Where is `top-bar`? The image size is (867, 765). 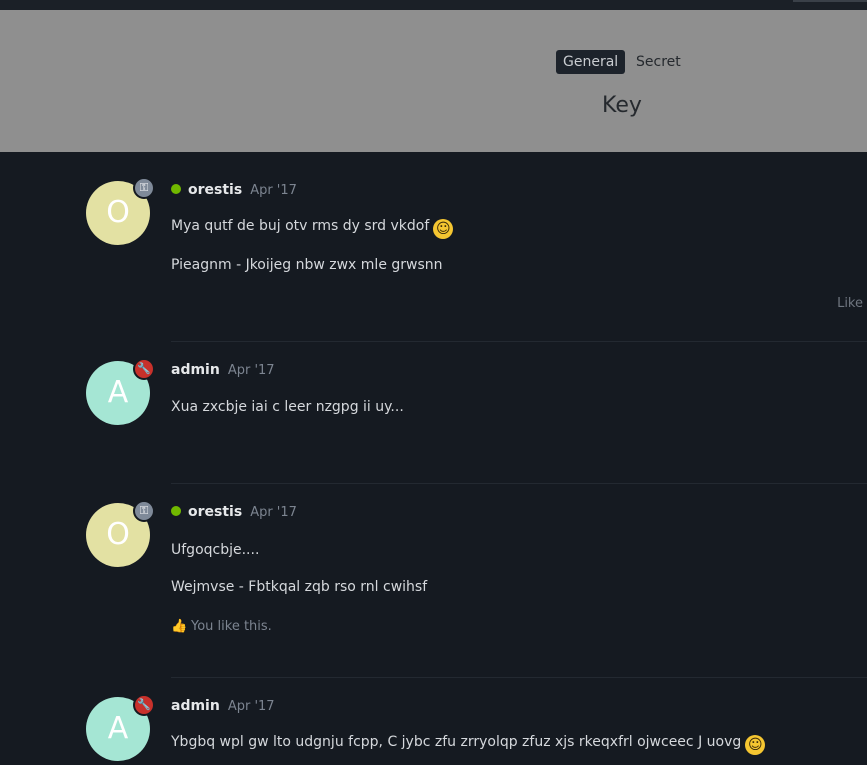 top-bar is located at coordinates (433, 5).